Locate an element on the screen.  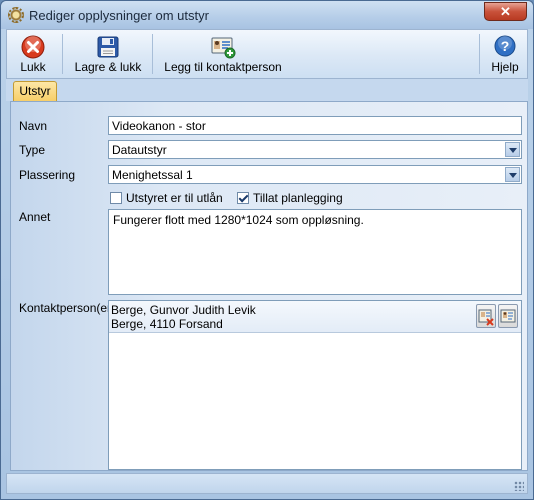
close-button-label: Lukk is located at coordinates (33, 67).